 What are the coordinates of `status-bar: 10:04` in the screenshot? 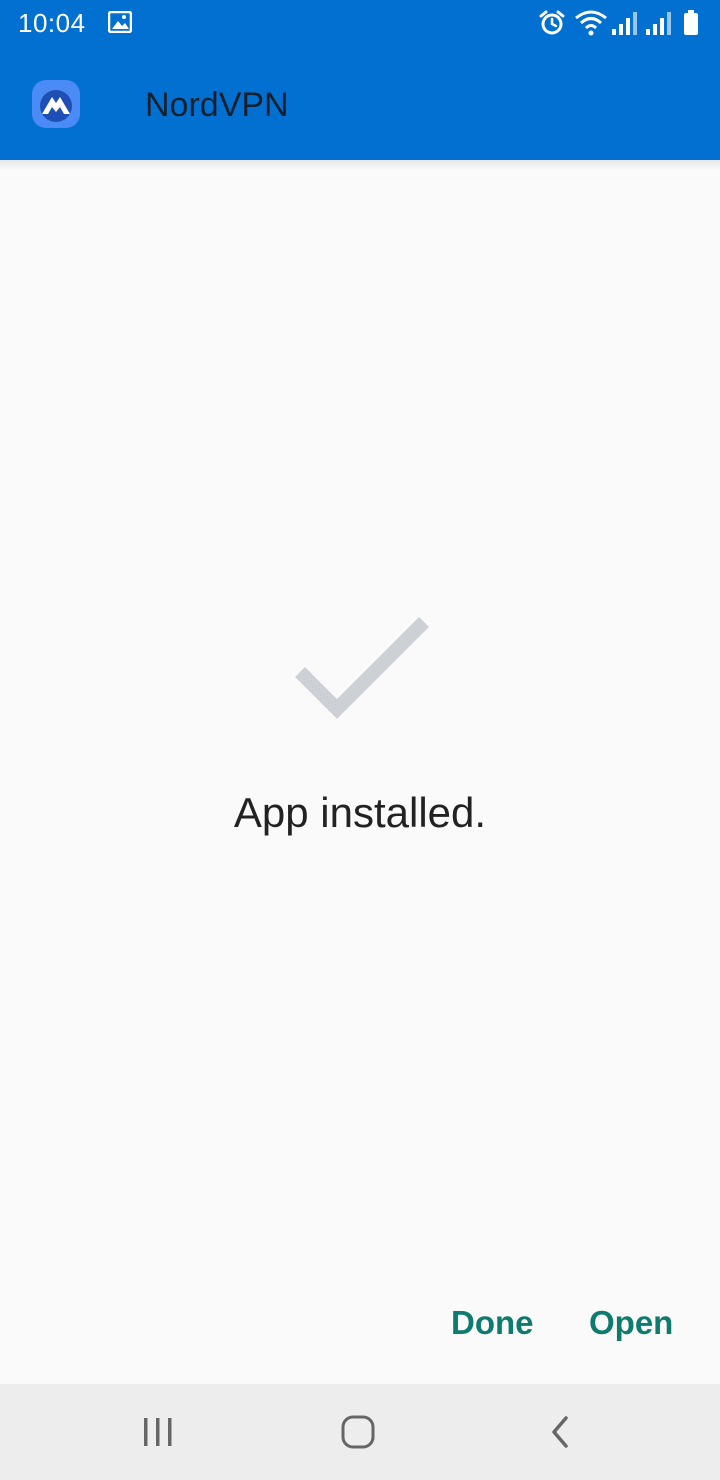 It's located at (360, 23).